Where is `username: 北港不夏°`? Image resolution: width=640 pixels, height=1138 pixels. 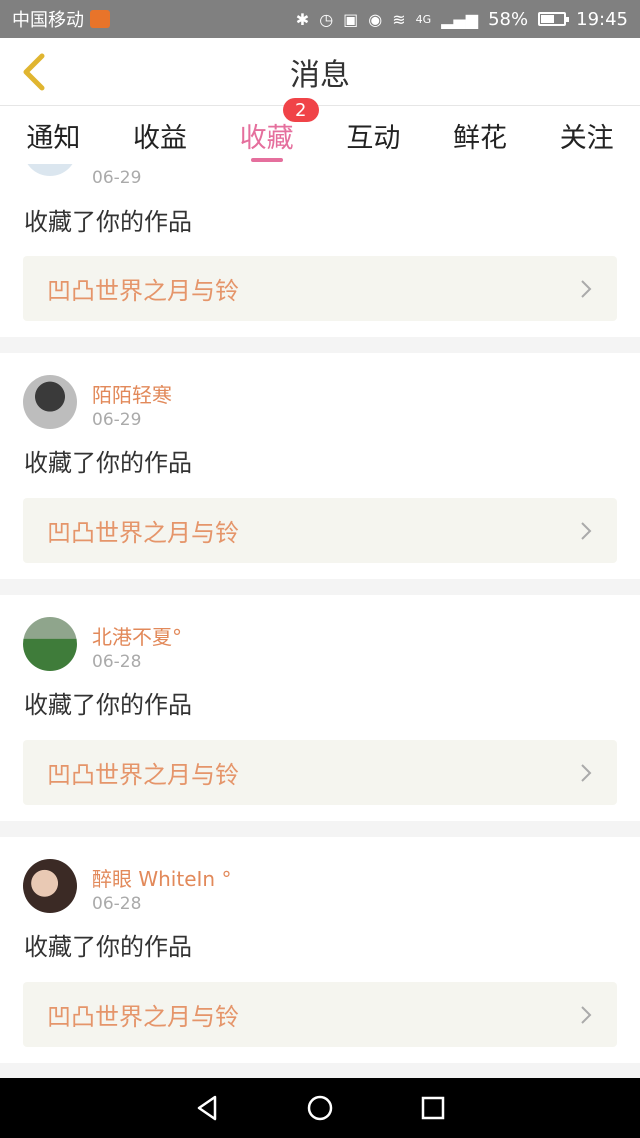
username: 北港不夏° is located at coordinates (137, 635).